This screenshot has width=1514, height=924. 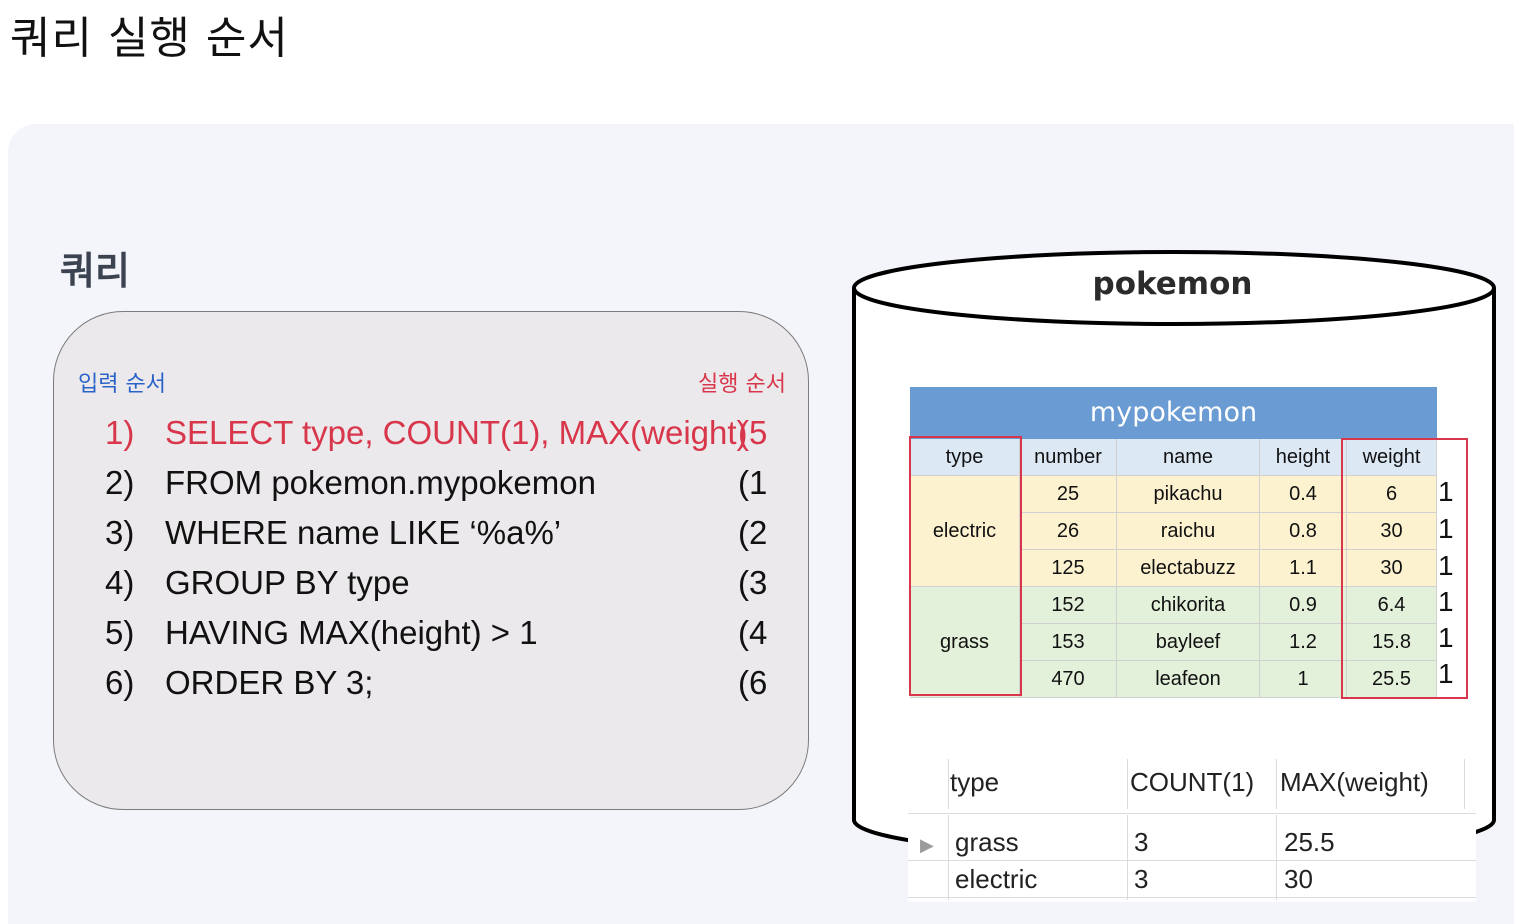 What do you see at coordinates (1298, 879) in the screenshot?
I see `result-cell: 30` at bounding box center [1298, 879].